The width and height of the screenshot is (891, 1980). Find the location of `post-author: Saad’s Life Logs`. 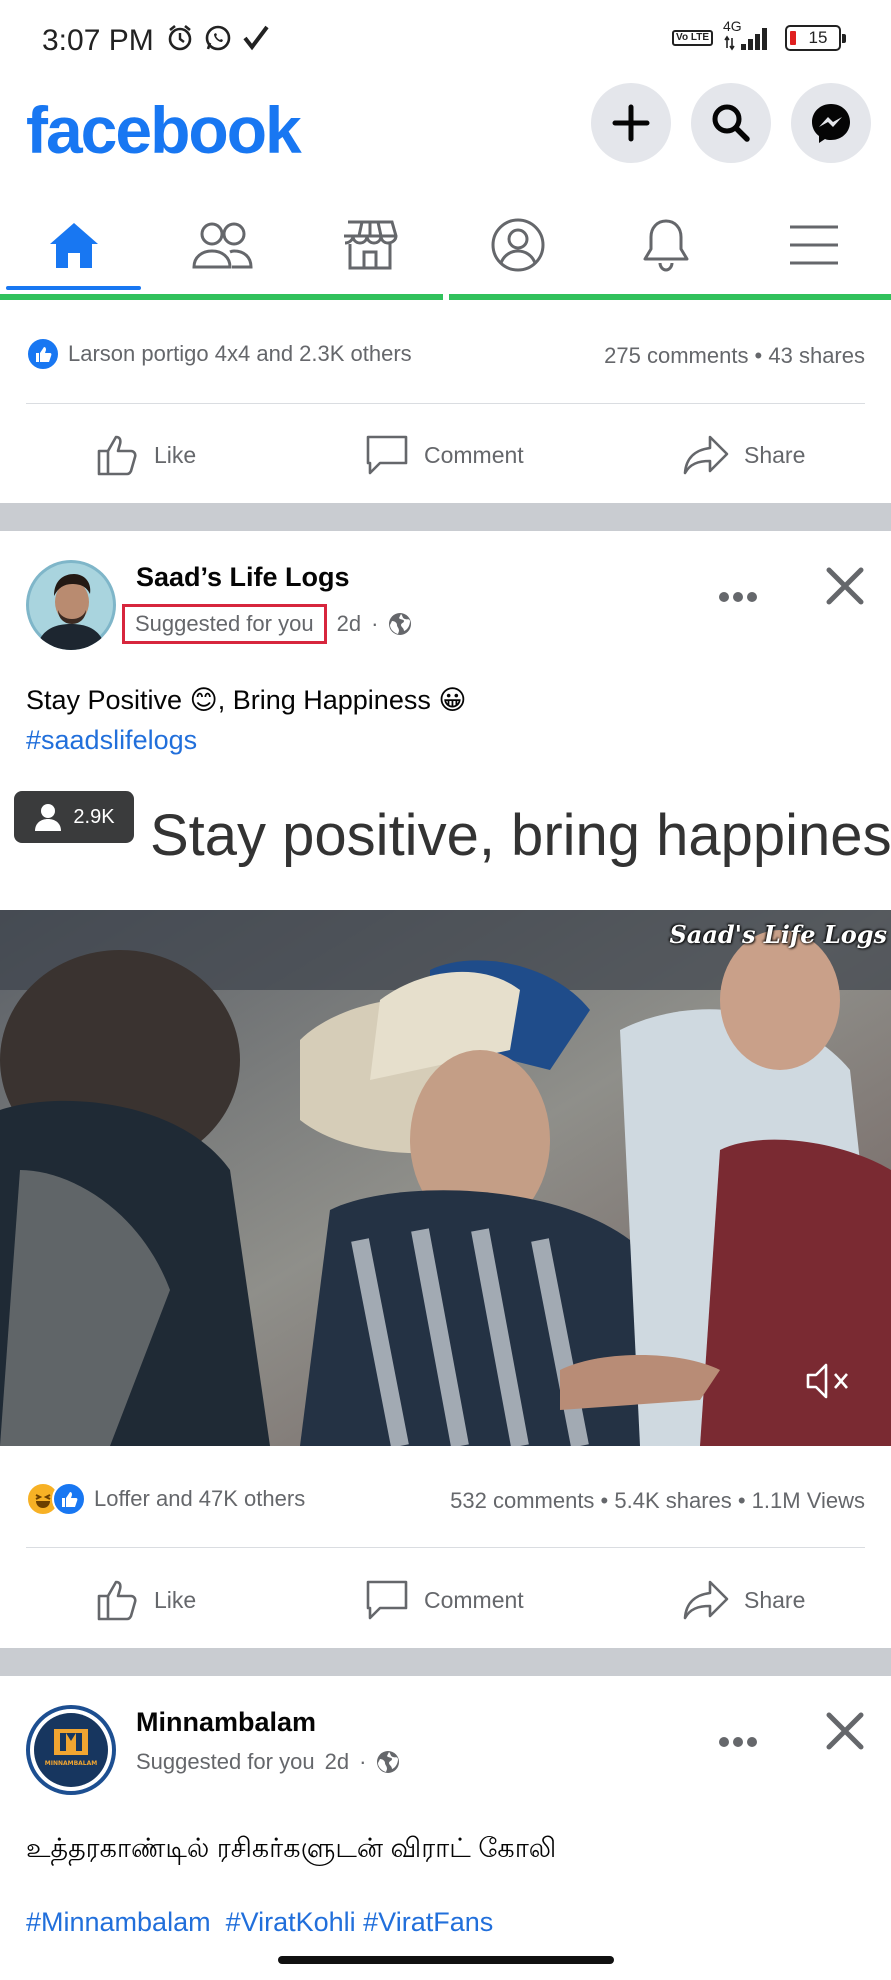

post-author: Saad’s Life Logs is located at coordinates (243, 577).